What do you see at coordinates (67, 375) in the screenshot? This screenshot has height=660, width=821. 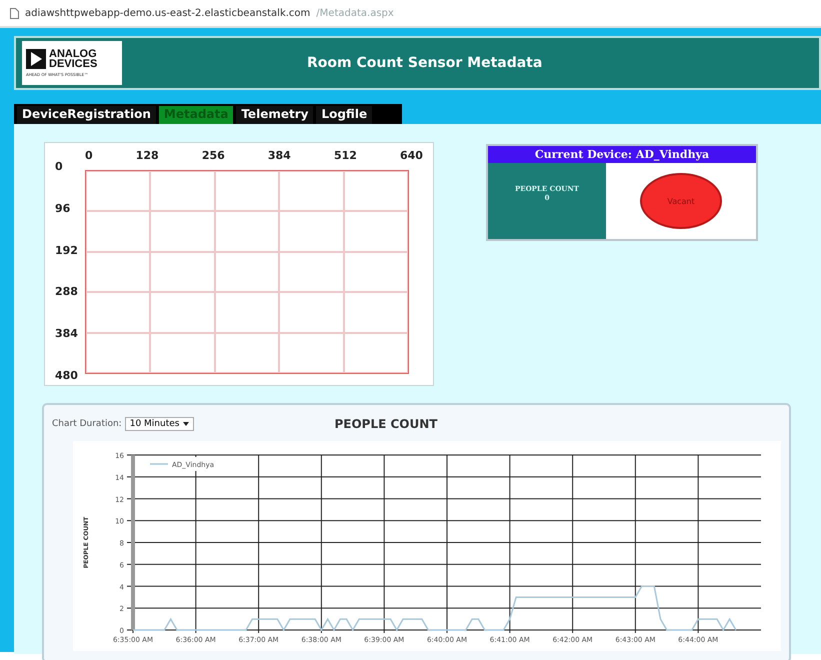 I see `axis-label: 480` at bounding box center [67, 375].